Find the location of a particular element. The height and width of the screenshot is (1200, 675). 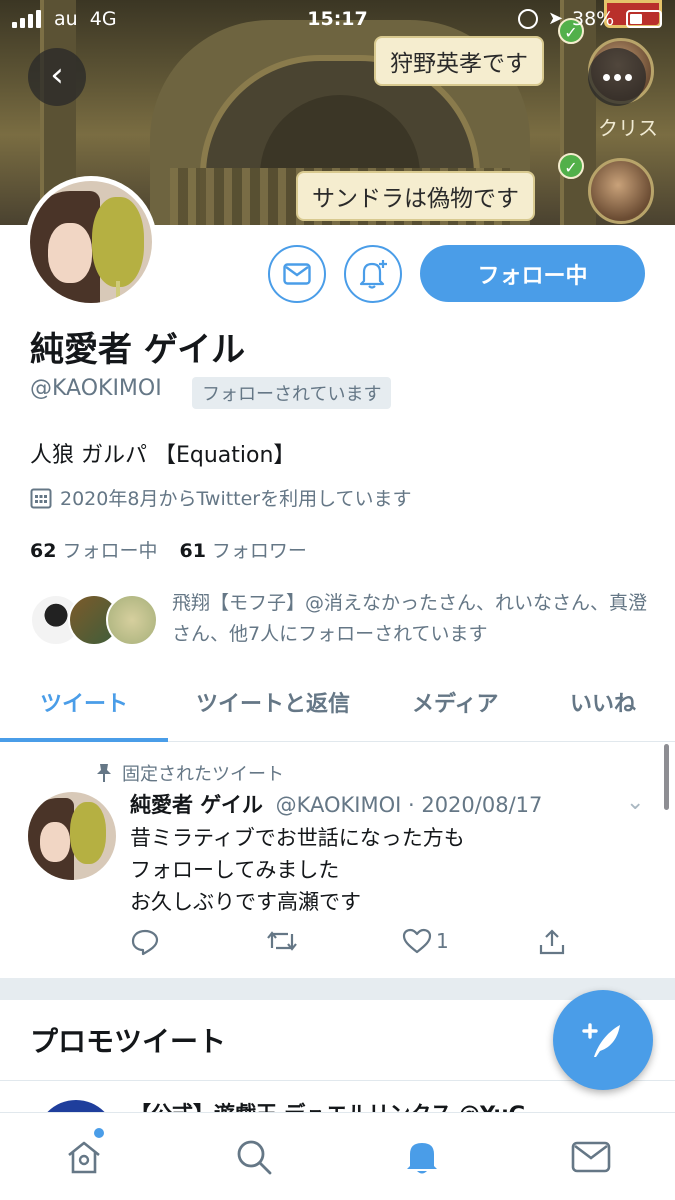

joined-date-text: 2020年8月からTwitterを利用しています is located at coordinates (236, 499).